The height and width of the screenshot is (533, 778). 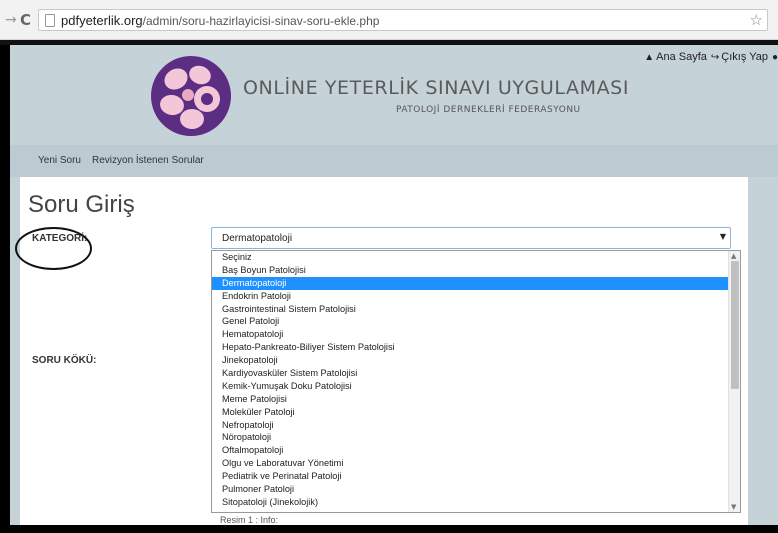 What do you see at coordinates (470, 463) in the screenshot?
I see `dropdown-option: Olgu ve Laboratuvar Yönetimi` at bounding box center [470, 463].